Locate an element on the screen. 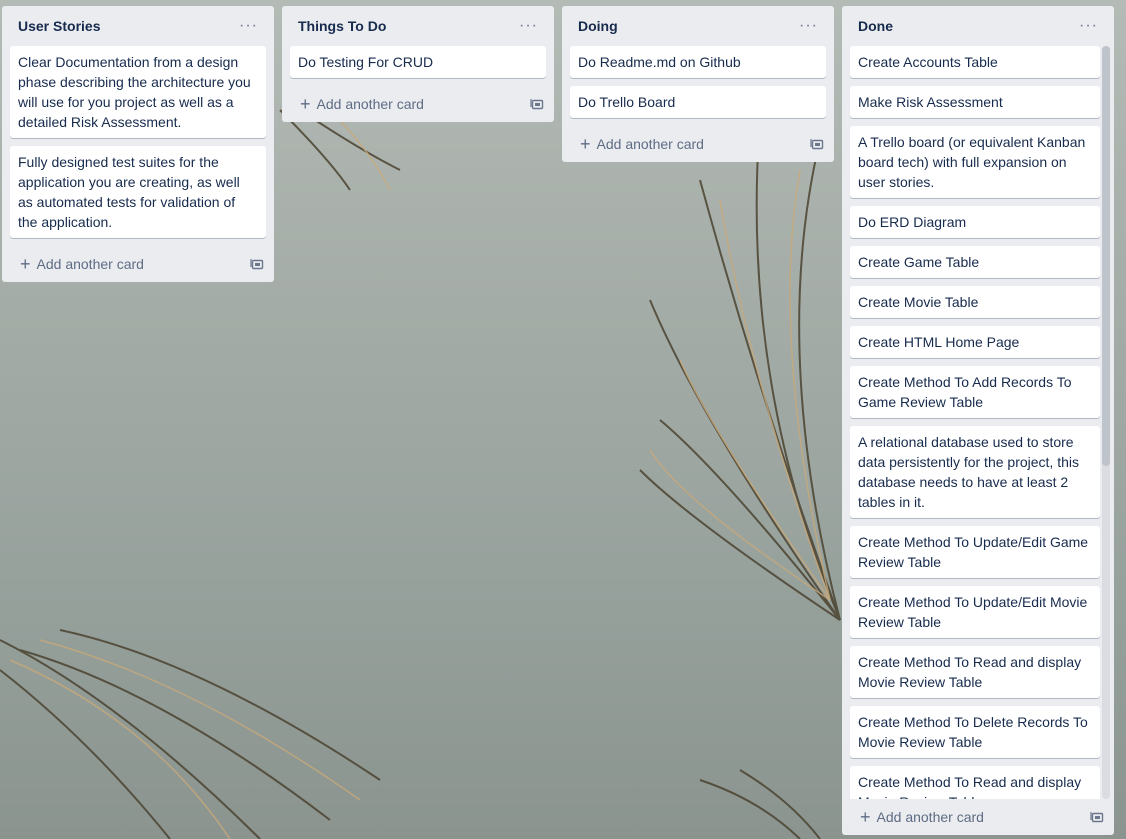 The image size is (1126, 839). list-header: Things To Do ··· is located at coordinates (418, 26).